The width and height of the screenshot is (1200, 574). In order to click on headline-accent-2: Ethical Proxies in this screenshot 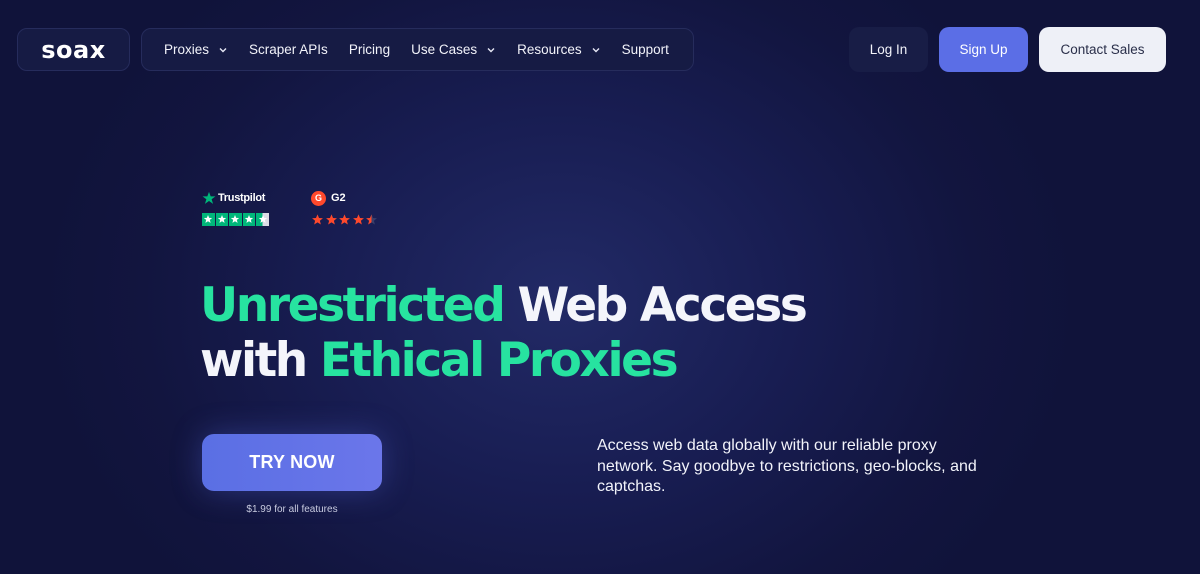, I will do `click(499, 360)`.